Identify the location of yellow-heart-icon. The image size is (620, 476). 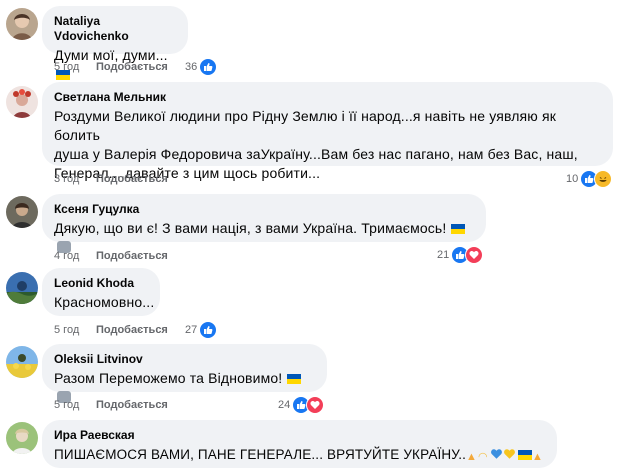
(509, 454).